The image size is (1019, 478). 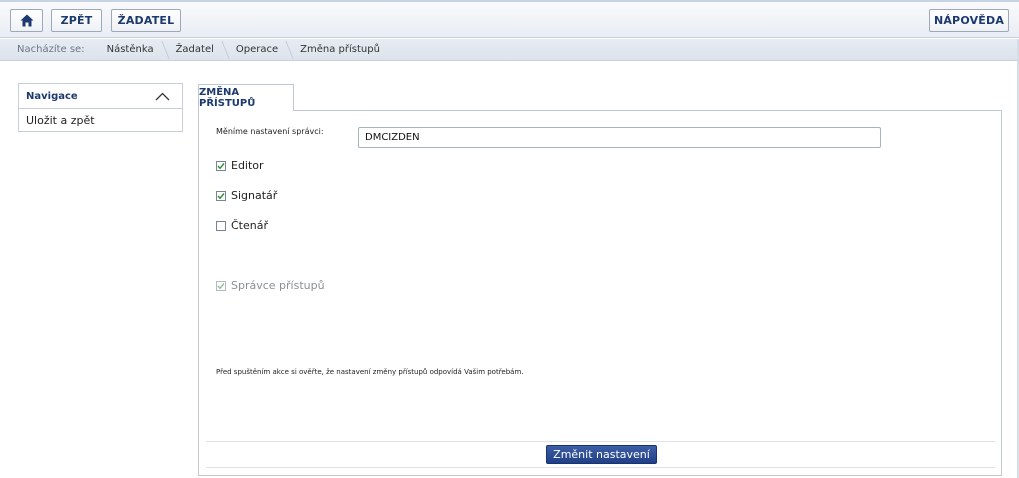 What do you see at coordinates (270, 131) in the screenshot?
I see `admin-field-label: Měníme nastavení správci:` at bounding box center [270, 131].